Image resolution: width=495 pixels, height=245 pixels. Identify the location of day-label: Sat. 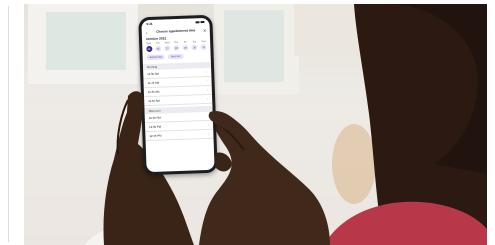
(194, 42).